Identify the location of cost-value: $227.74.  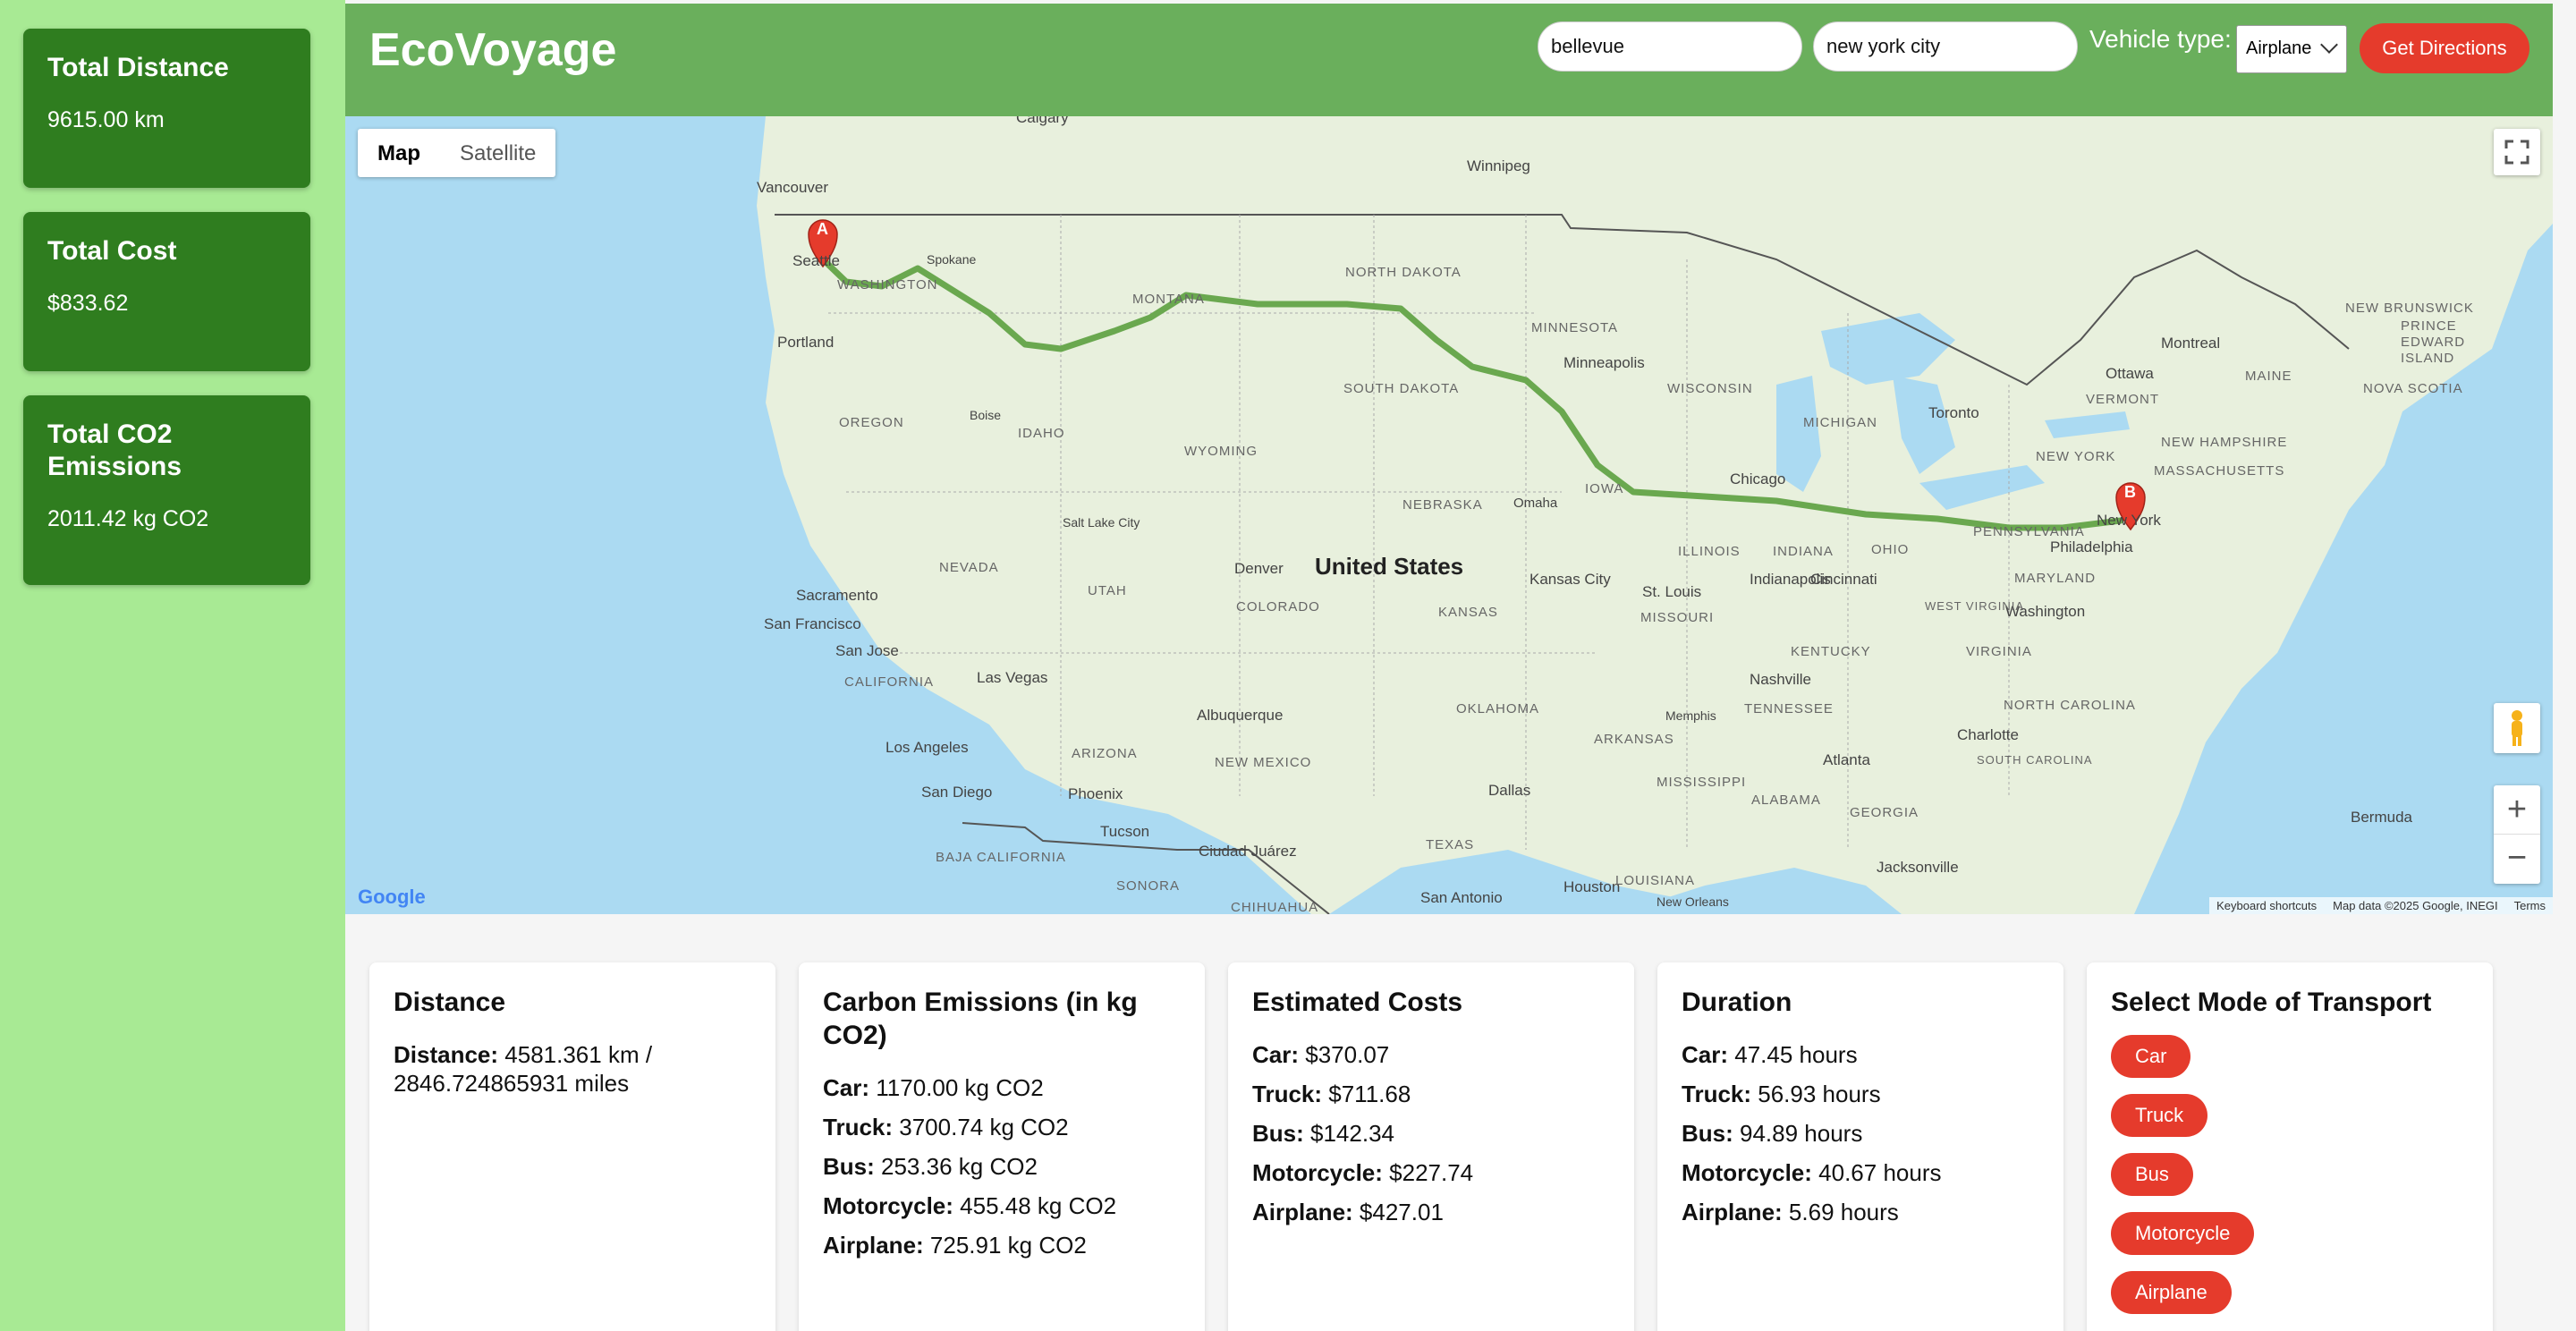
(1431, 1173).